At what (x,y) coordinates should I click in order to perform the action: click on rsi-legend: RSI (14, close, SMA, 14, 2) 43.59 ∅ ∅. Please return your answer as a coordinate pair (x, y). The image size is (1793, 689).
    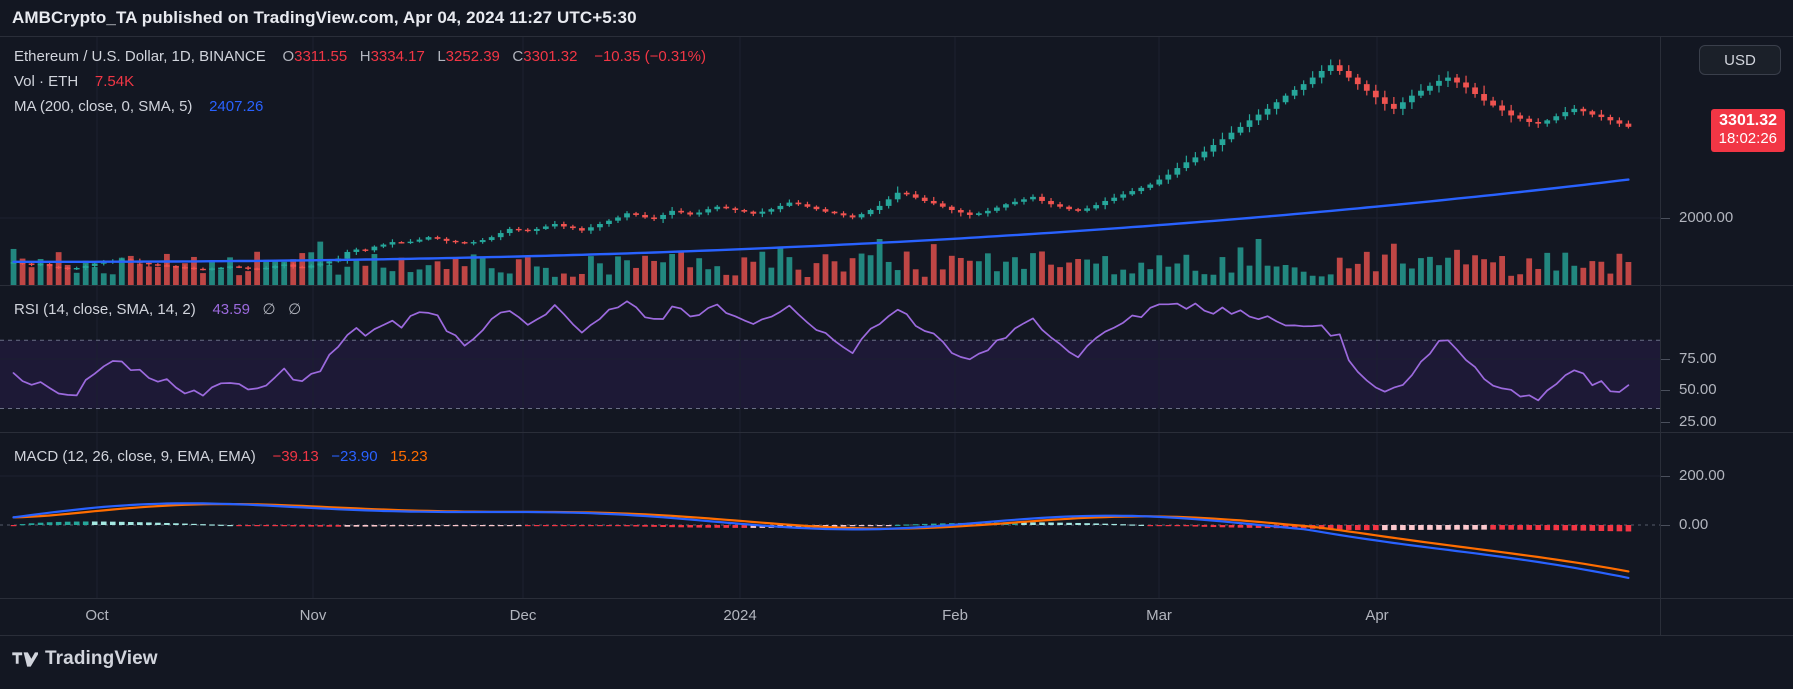
    Looking at the image, I should click on (157, 310).